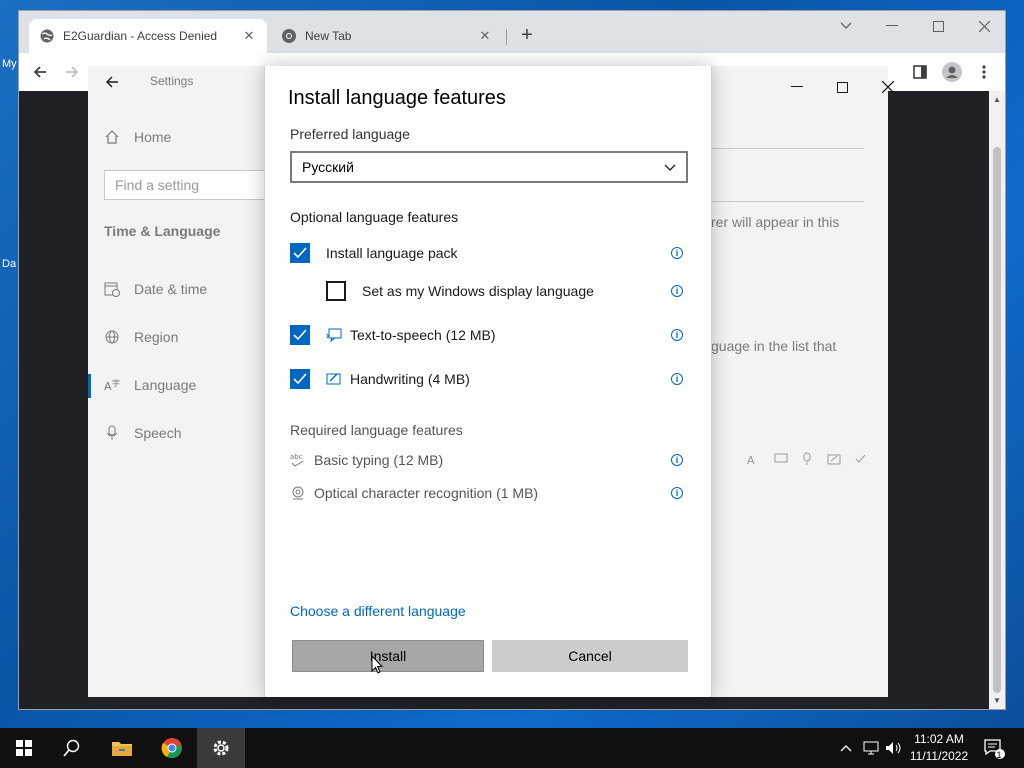 This screenshot has width=1024, height=768. What do you see at coordinates (156, 337) in the screenshot?
I see `sidebar-item-label: Region` at bounding box center [156, 337].